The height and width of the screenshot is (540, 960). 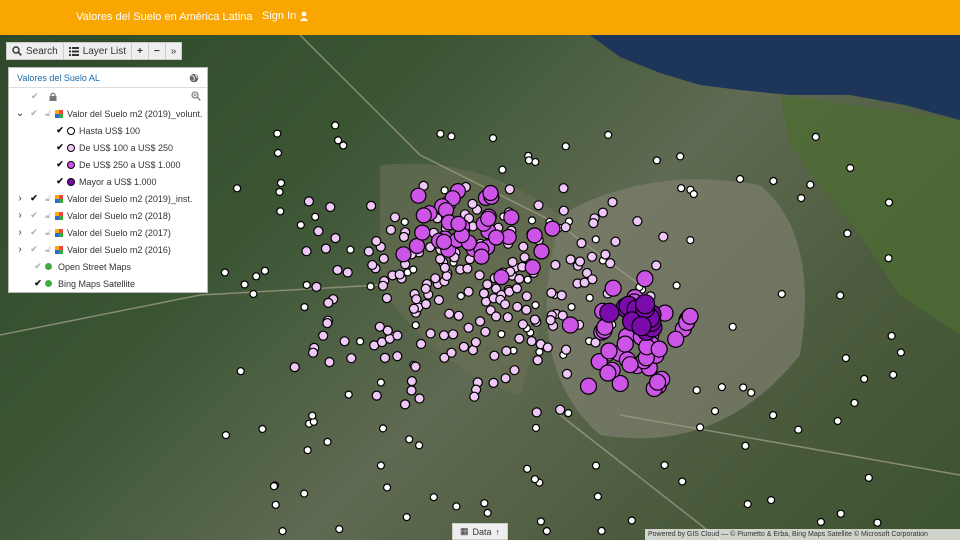 I want to click on legend-row: ✔ De US$ 100 a US$ 250, so click(x=108, y=147).